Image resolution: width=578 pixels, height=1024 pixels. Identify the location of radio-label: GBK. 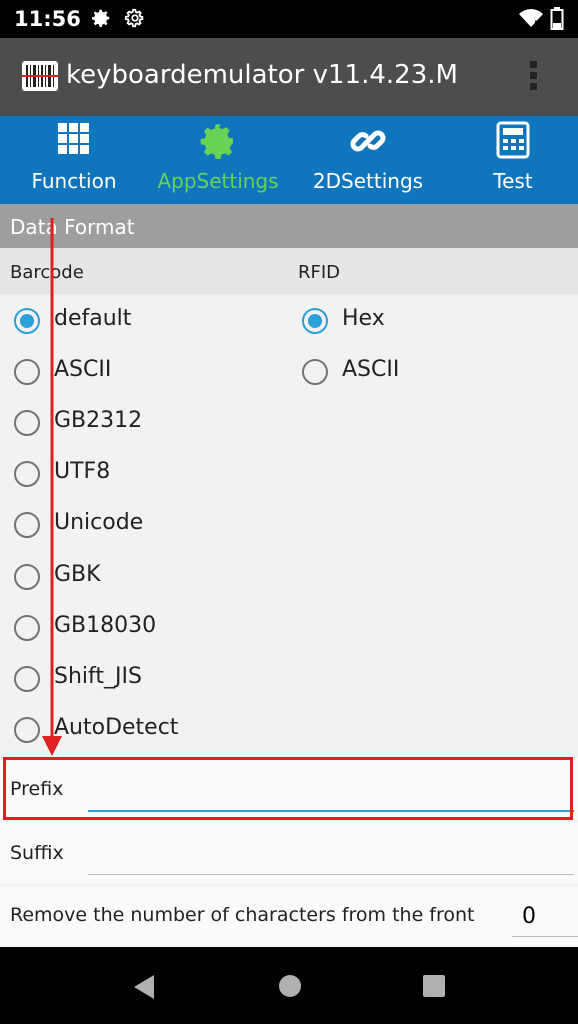
(77, 574).